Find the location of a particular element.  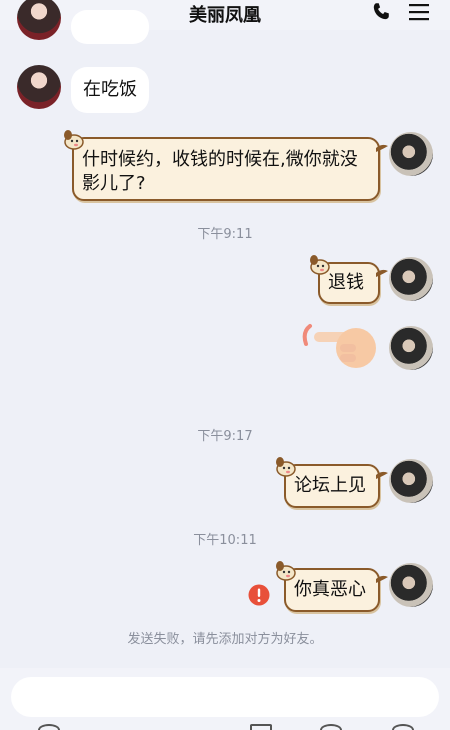

send-failed-hint: 发送失败，请先添加对方为好友。 is located at coordinates (225, 639).